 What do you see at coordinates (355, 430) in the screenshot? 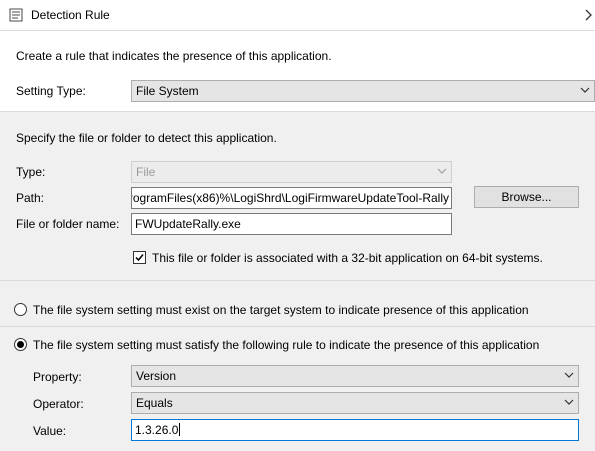
I see `value-input: 1.3.26.0` at bounding box center [355, 430].